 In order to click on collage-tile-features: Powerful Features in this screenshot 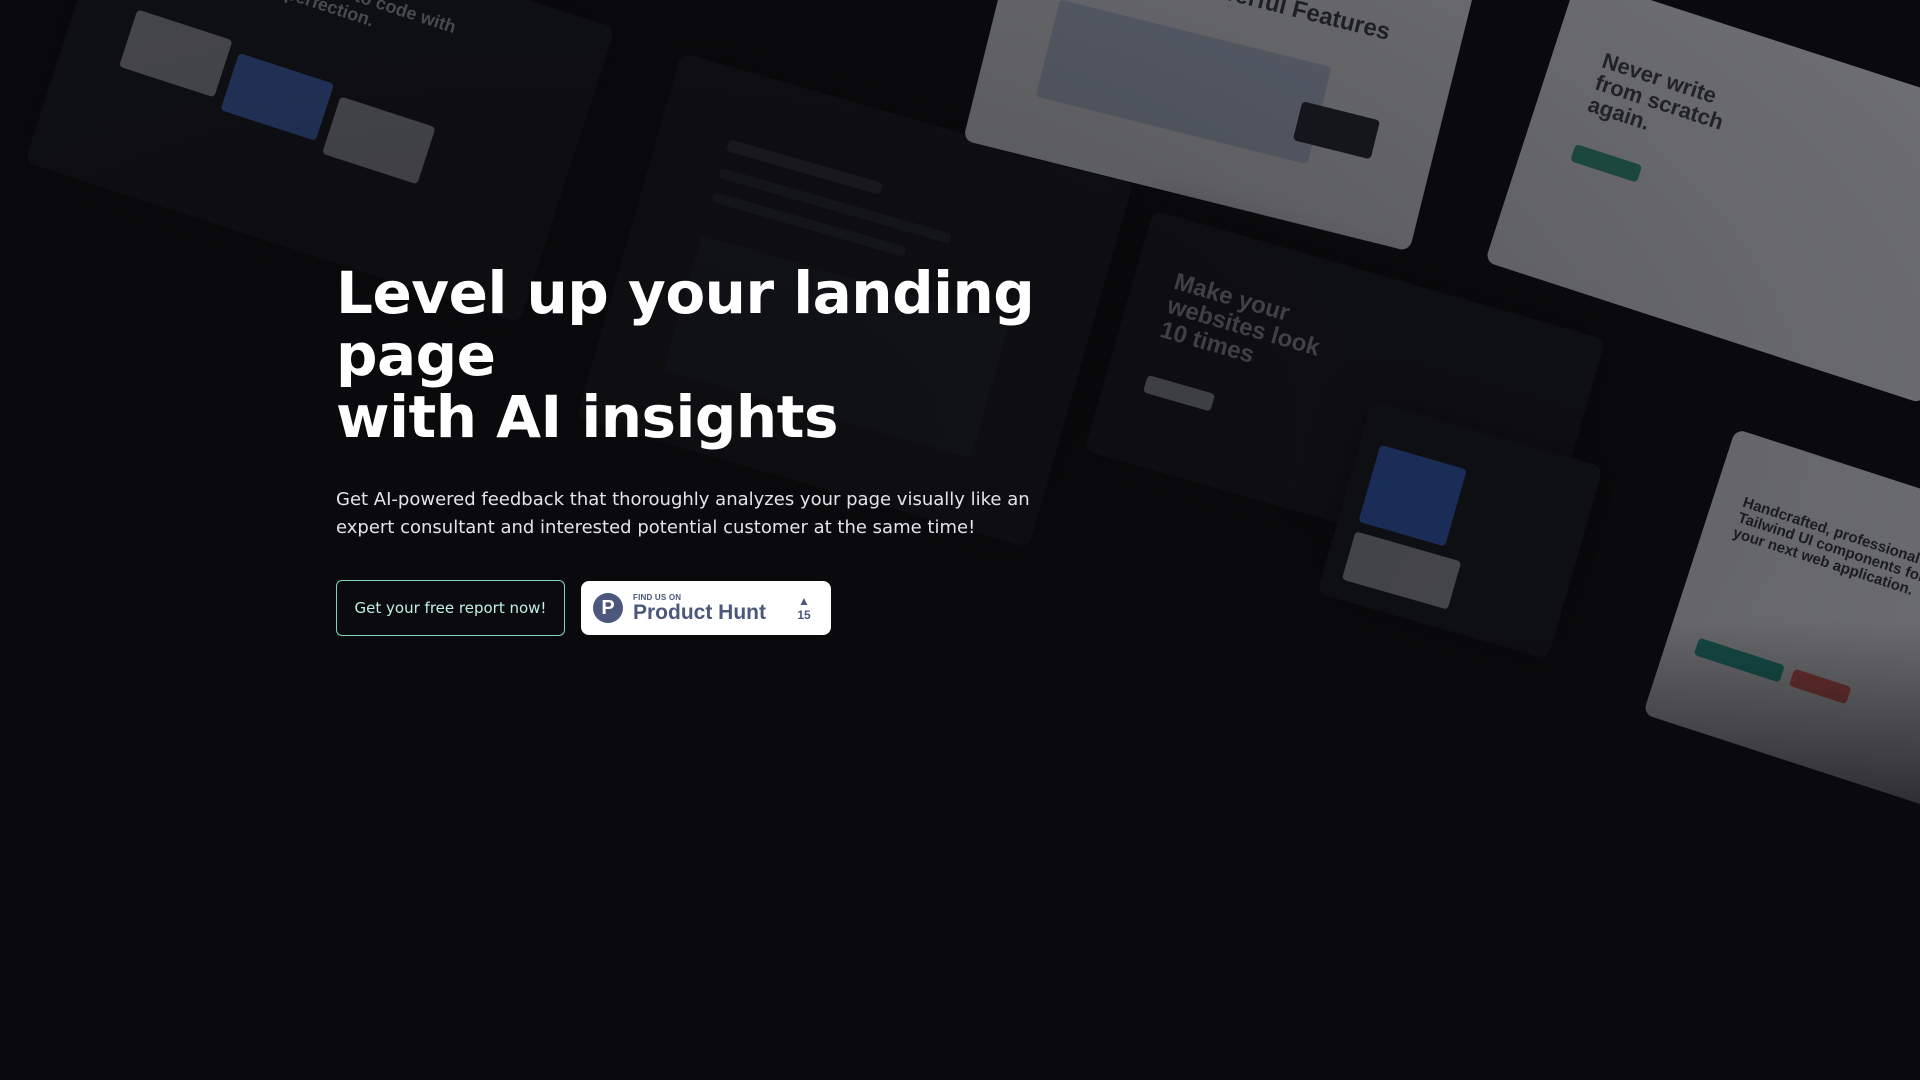, I will do `click(1220, 126)`.